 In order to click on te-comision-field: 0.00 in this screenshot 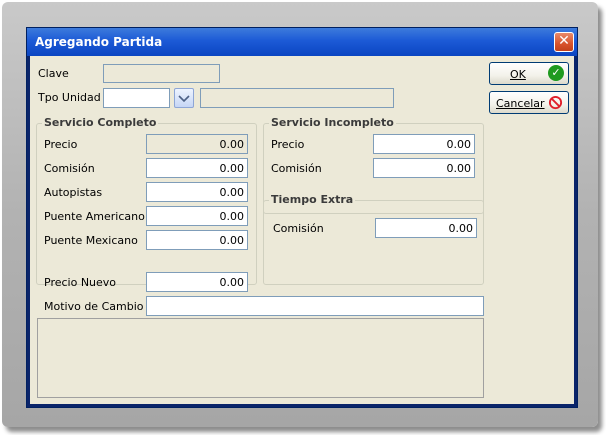, I will do `click(426, 228)`.